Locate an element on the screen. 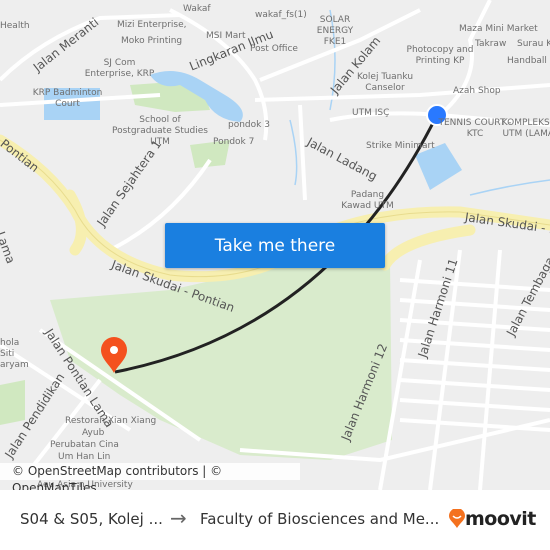 The width and height of the screenshot is (550, 550). take-me-there-button: Take me there is located at coordinates (275, 245).